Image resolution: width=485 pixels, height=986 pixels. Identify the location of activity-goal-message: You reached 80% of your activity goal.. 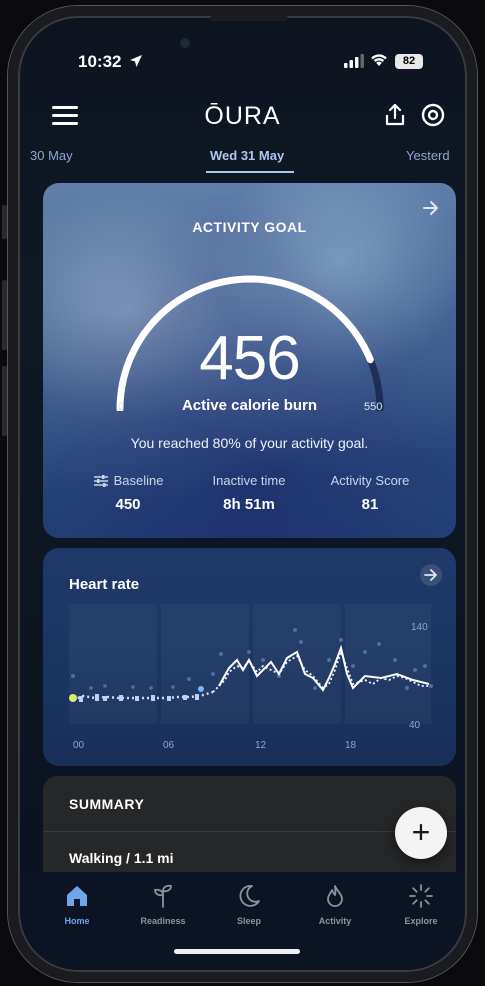
(249, 443).